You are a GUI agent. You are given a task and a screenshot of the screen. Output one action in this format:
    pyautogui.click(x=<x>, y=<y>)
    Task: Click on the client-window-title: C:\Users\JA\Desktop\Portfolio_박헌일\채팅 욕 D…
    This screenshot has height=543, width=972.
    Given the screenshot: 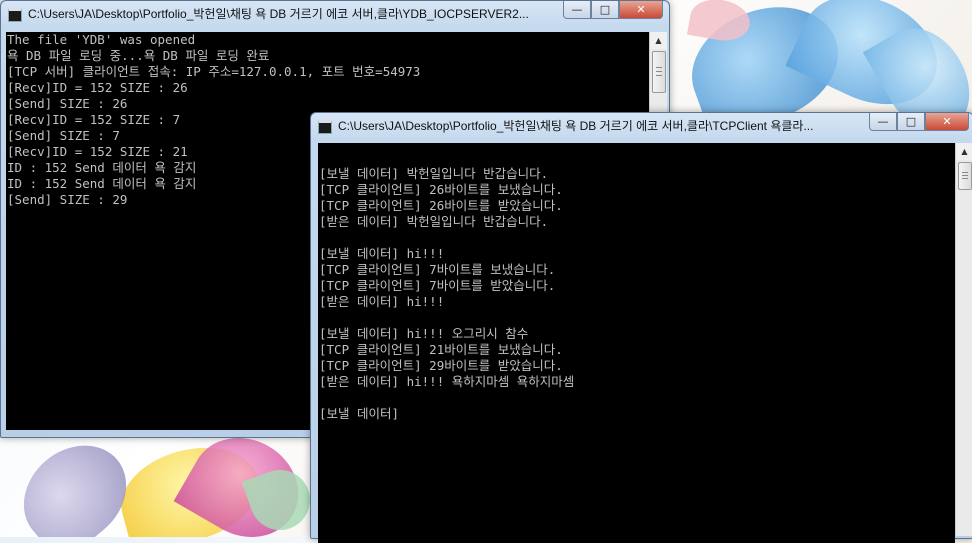 What is the action you would take?
    pyautogui.click(x=576, y=126)
    